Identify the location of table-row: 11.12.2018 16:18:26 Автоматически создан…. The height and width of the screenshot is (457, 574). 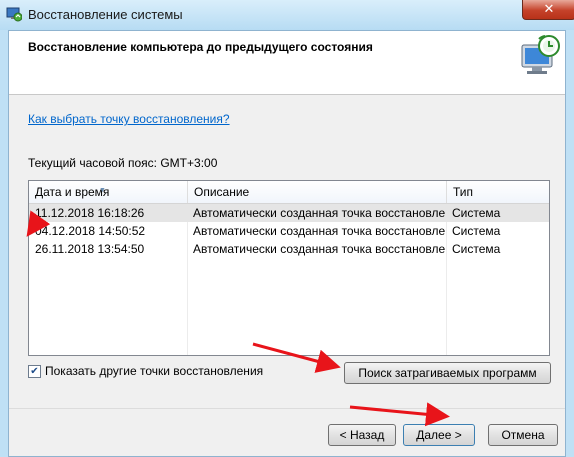
(289, 213).